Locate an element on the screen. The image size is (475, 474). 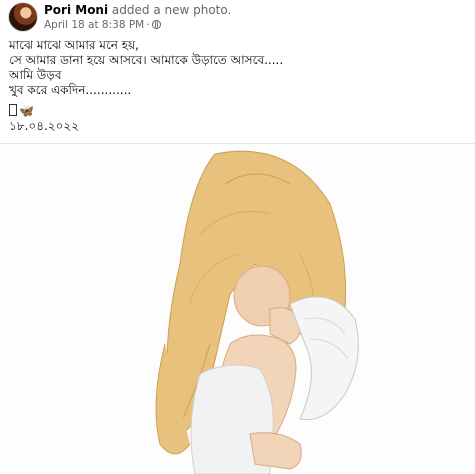
author-line: Pori Moni added a new photo. is located at coordinates (137, 10).